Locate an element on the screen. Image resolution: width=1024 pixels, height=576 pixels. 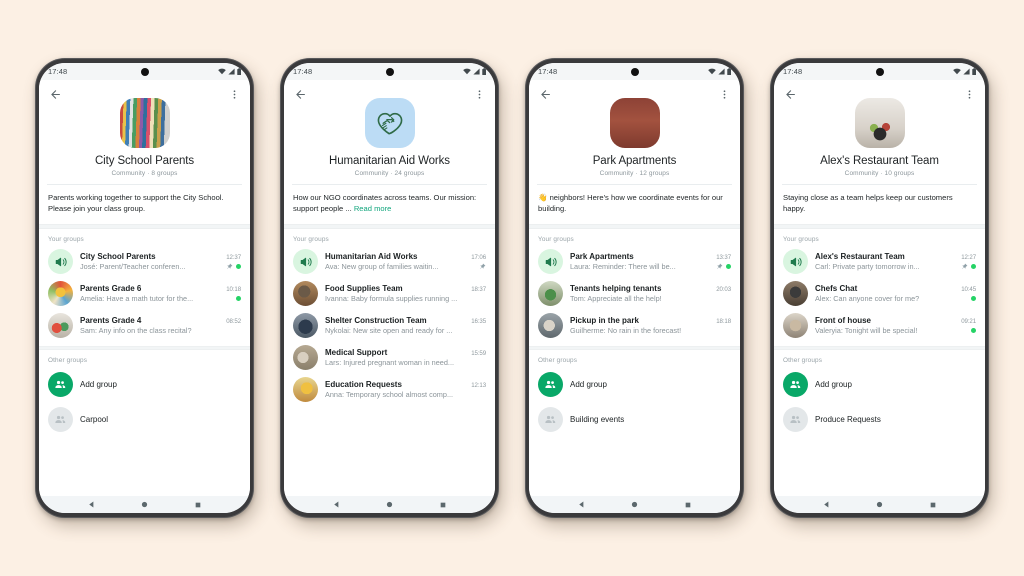
other-group-item: Carpool is located at coordinates (144, 419).